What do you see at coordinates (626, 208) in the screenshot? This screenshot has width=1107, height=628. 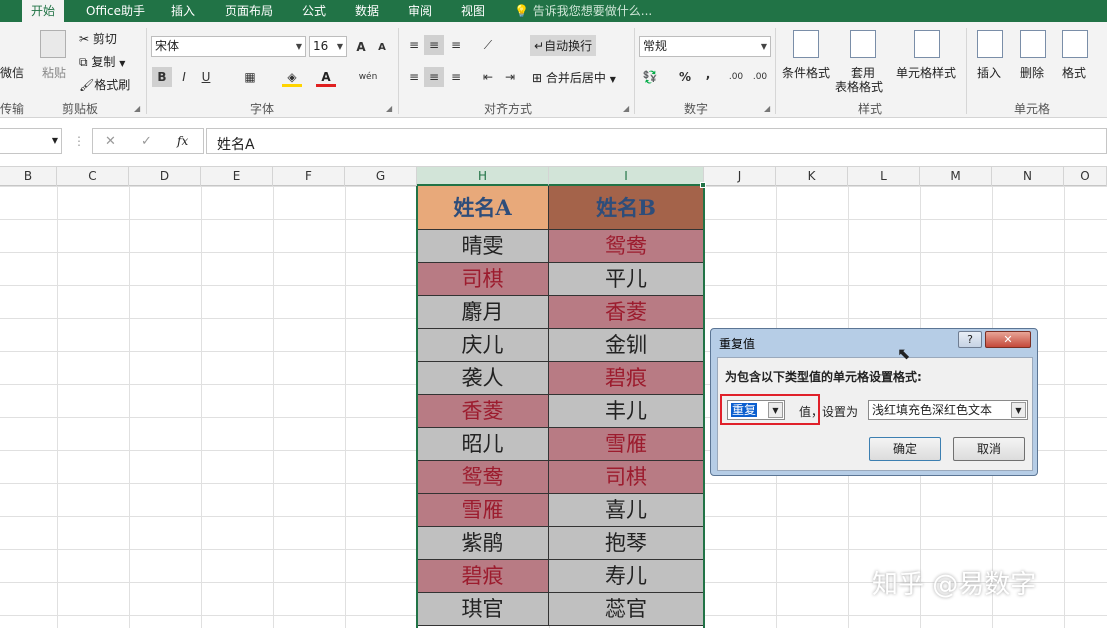 I see `header-cell-b: 姓名B` at bounding box center [626, 208].